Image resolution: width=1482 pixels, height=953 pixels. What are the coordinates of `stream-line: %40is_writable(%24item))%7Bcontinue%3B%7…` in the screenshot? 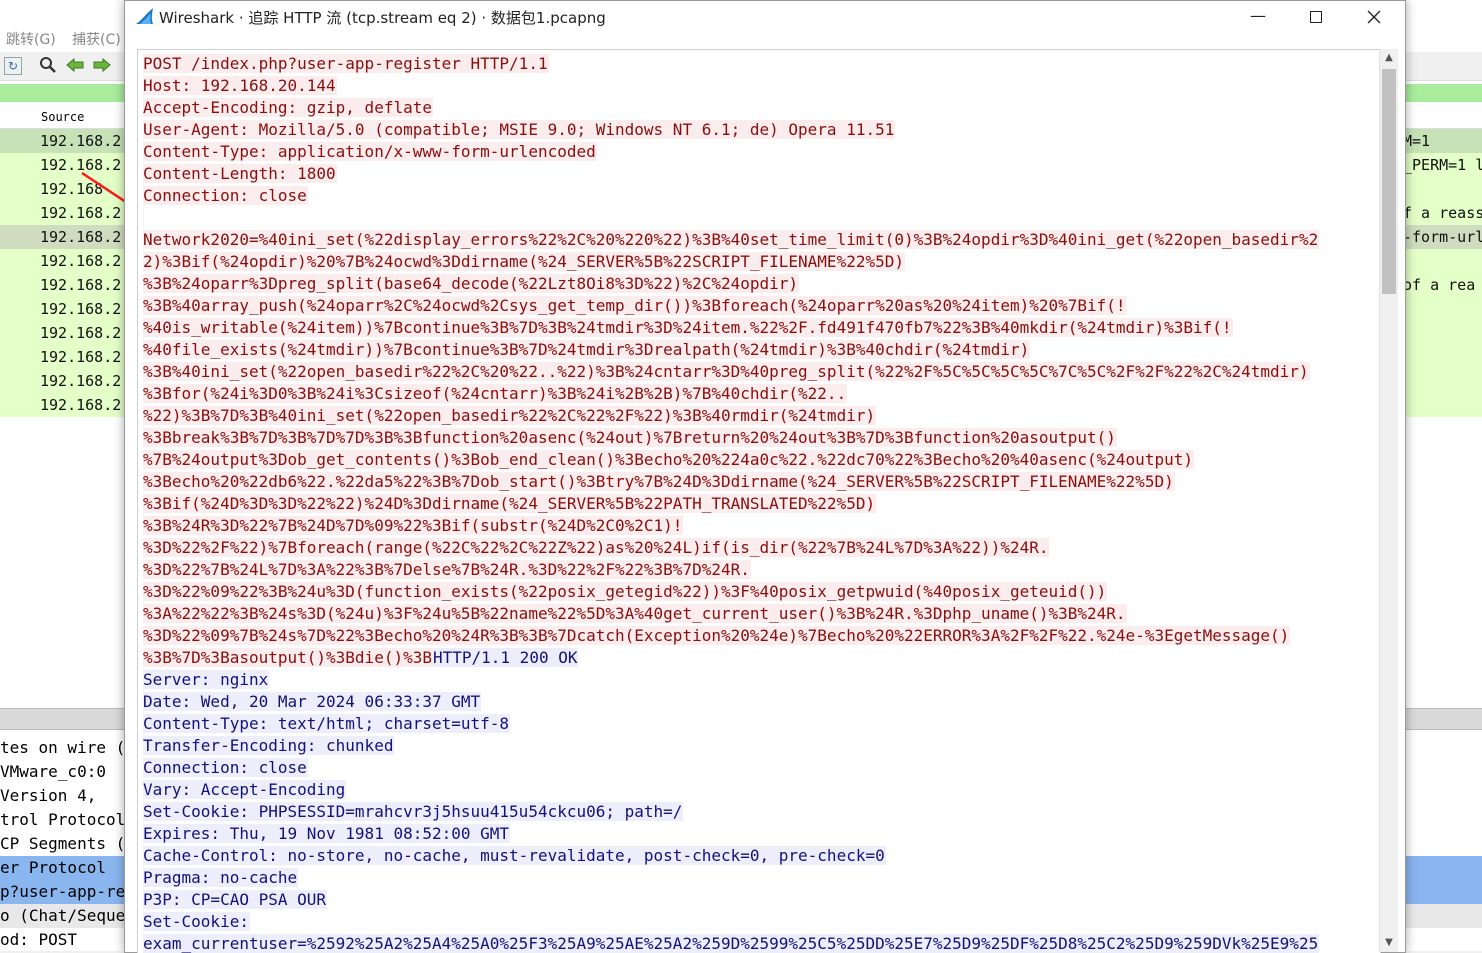 It's located at (759, 328).